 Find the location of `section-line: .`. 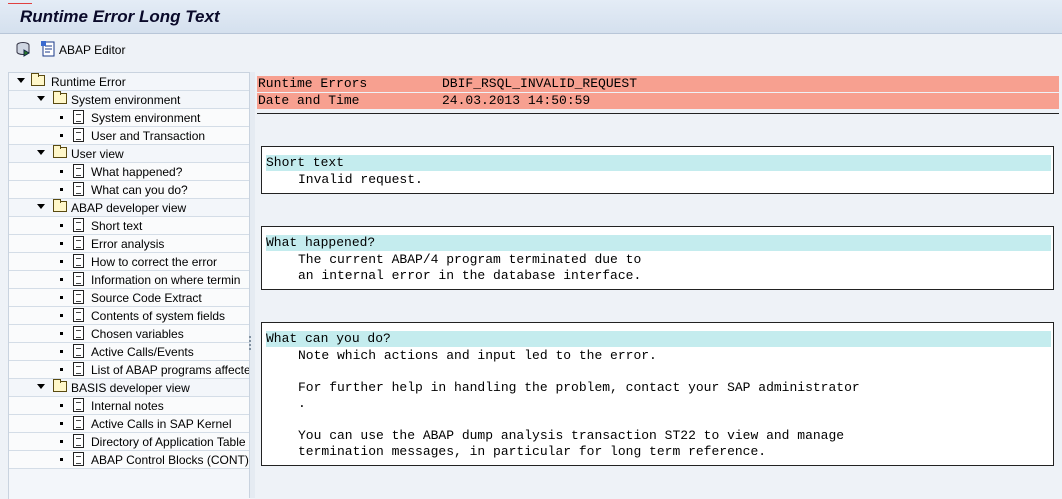

section-line: . is located at coordinates (302, 403).